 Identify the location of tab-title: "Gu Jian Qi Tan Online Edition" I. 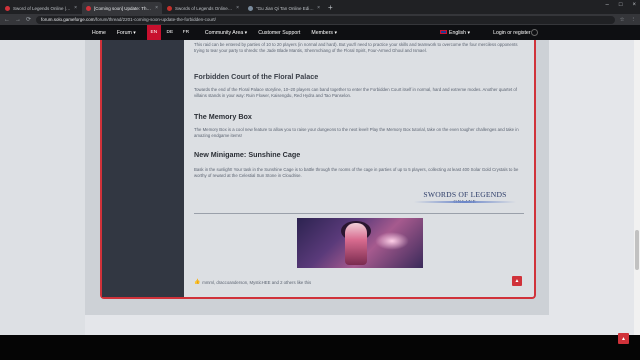
(285, 8).